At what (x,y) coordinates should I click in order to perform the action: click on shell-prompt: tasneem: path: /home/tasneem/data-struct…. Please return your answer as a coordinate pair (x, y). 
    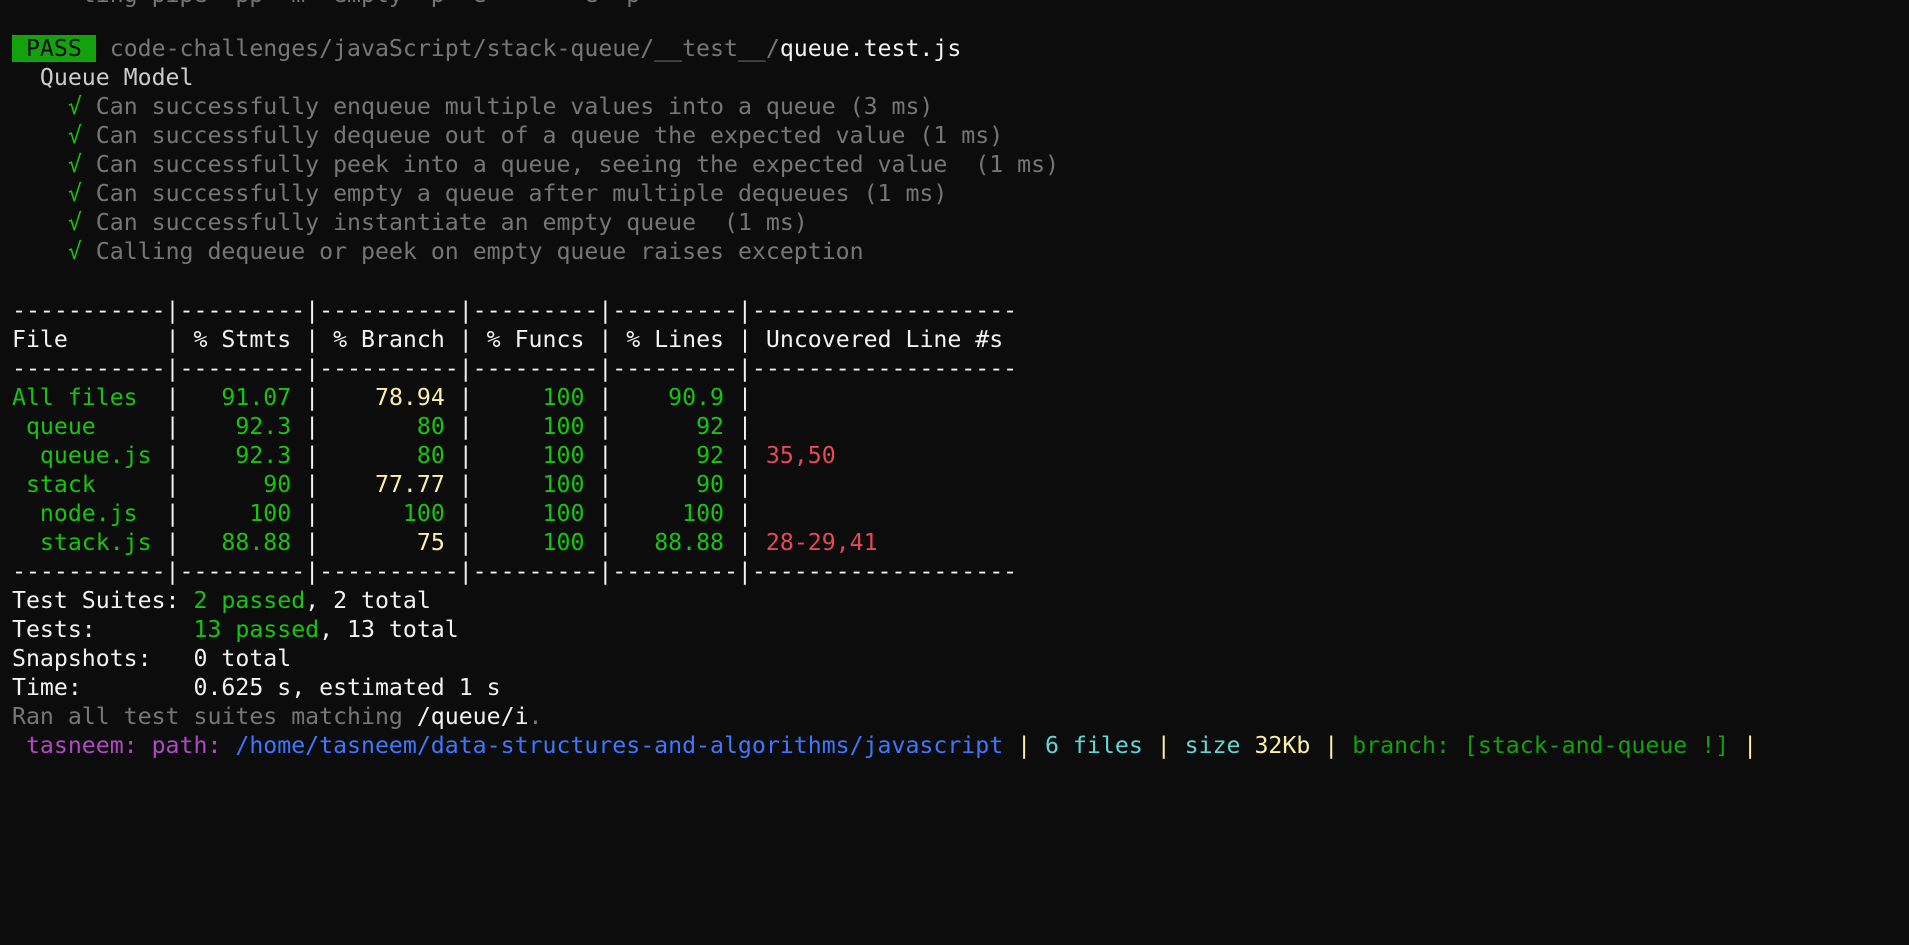
    Looking at the image, I should click on (884, 745).